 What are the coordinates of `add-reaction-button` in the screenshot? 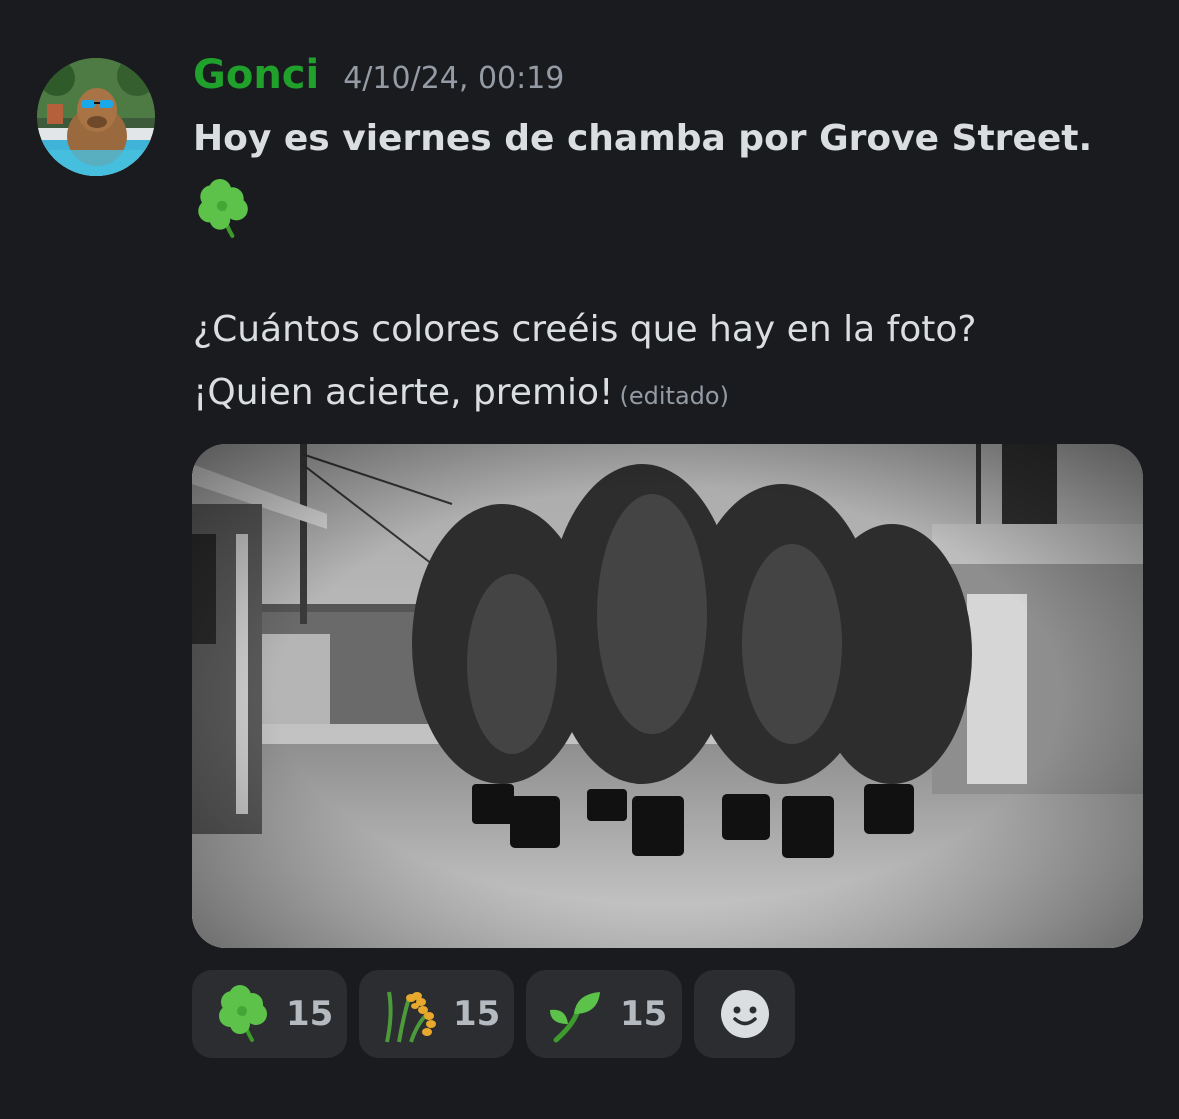 It's located at (744, 1014).